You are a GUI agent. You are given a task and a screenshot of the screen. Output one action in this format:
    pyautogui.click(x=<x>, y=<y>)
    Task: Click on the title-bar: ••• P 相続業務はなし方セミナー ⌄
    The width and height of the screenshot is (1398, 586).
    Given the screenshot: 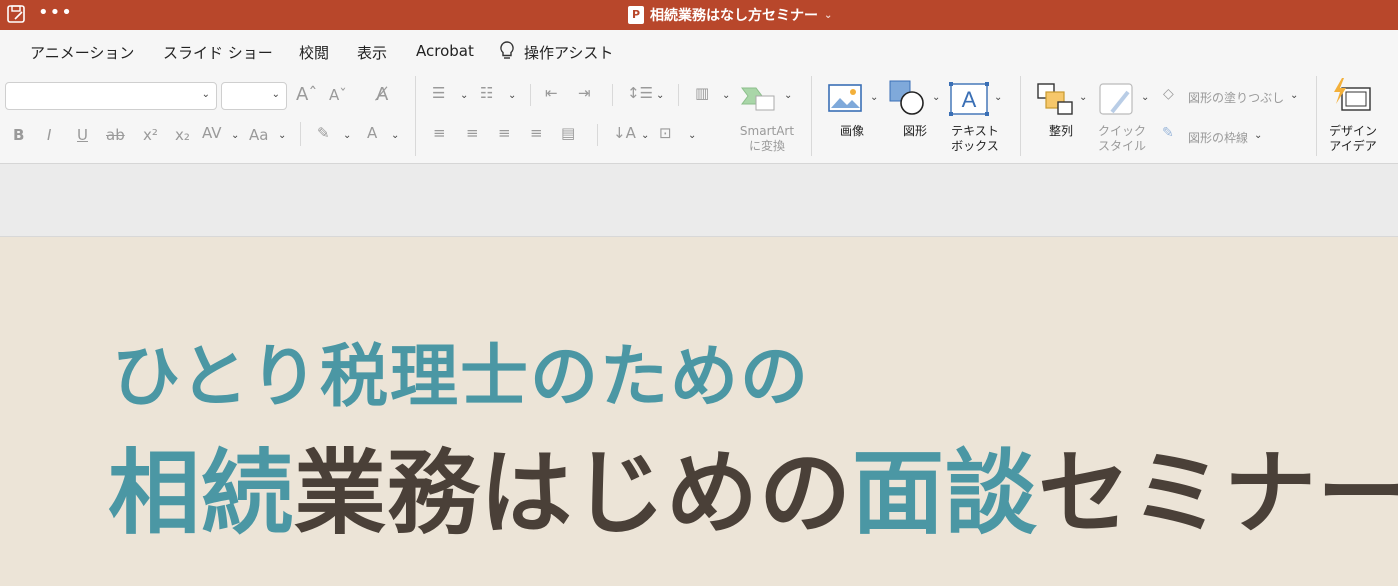 What is the action you would take?
    pyautogui.click(x=699, y=15)
    